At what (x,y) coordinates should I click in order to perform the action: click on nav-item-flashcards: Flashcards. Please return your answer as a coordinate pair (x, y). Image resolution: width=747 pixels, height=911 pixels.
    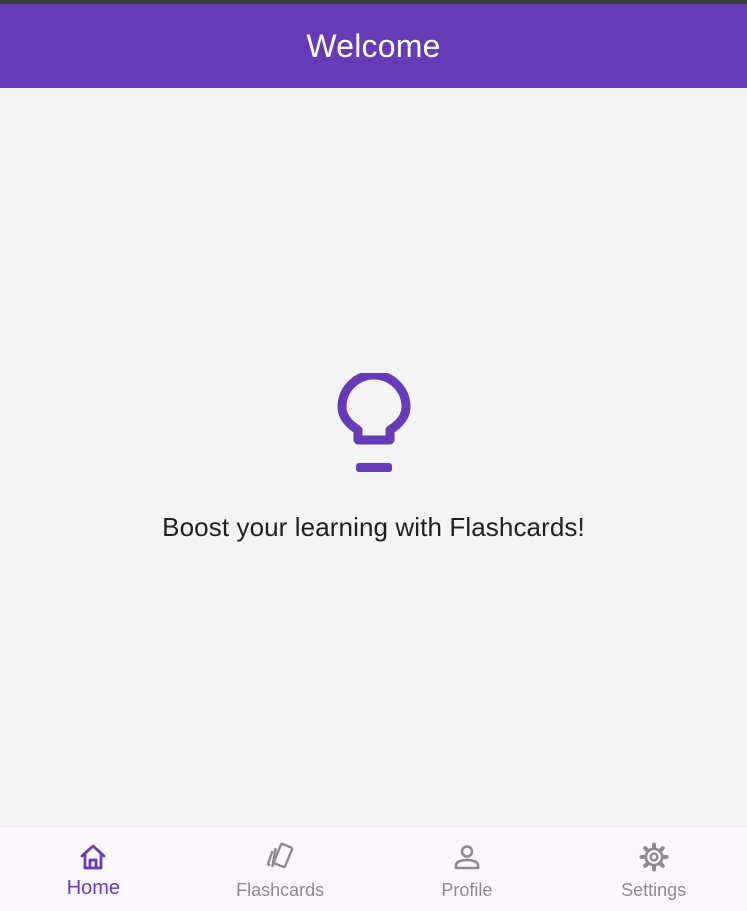
    Looking at the image, I should click on (280, 869).